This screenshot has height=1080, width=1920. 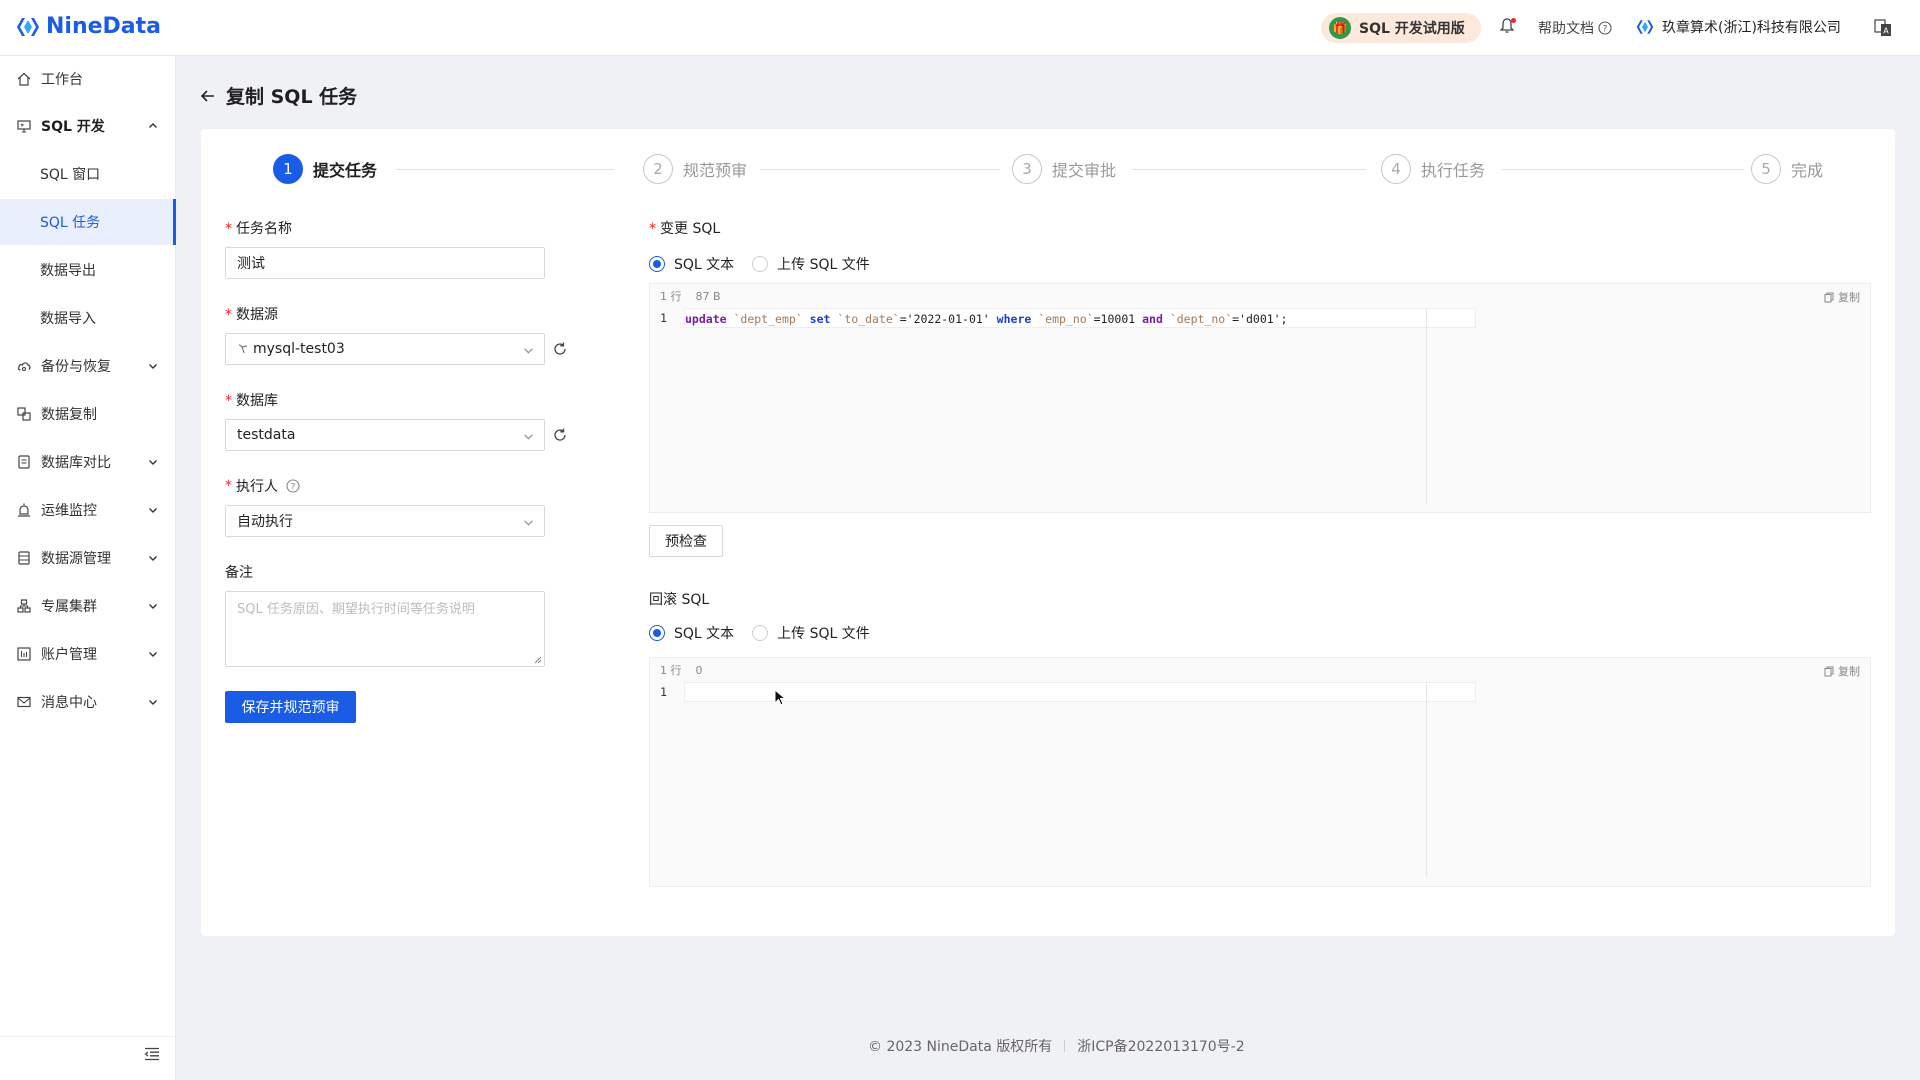 I want to click on sql-token: `dept_emp`, so click(x=768, y=319).